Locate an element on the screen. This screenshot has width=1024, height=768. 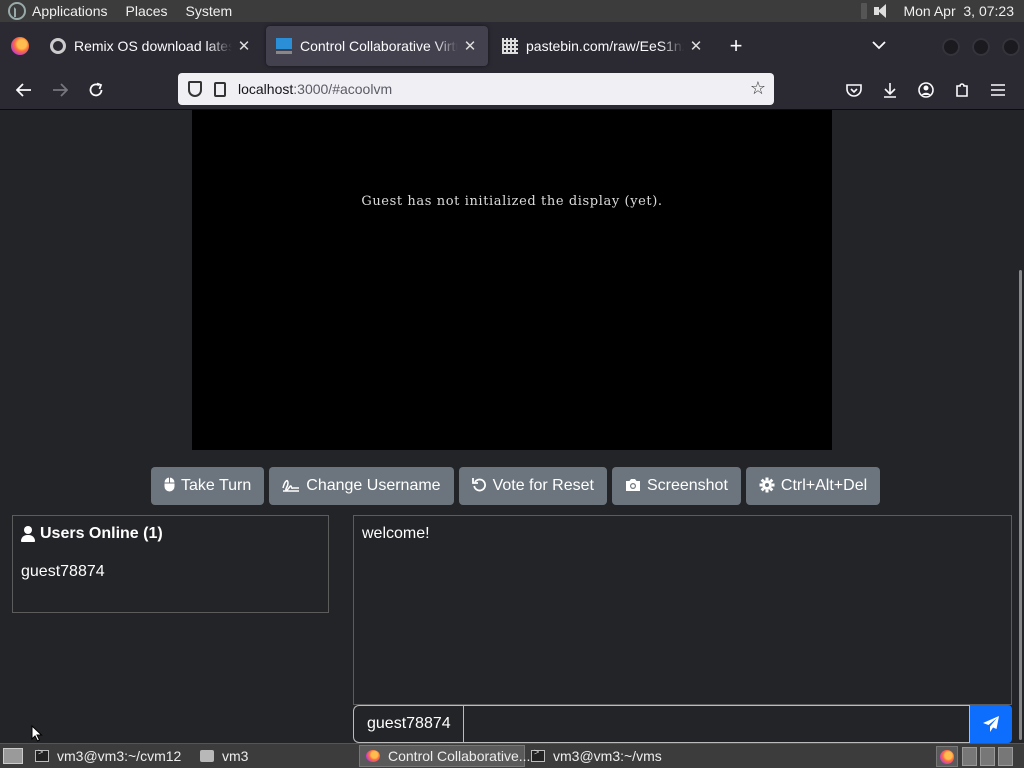
change-username-button: Change Username is located at coordinates (361, 486).